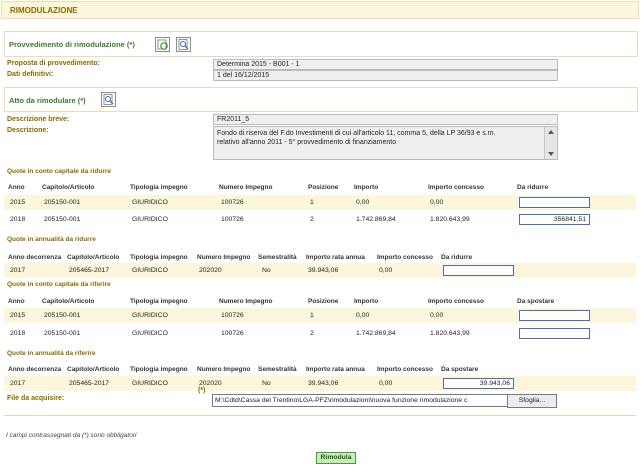 The image size is (643, 471). What do you see at coordinates (18, 202) in the screenshot?
I see `cell-anno: 2015` at bounding box center [18, 202].